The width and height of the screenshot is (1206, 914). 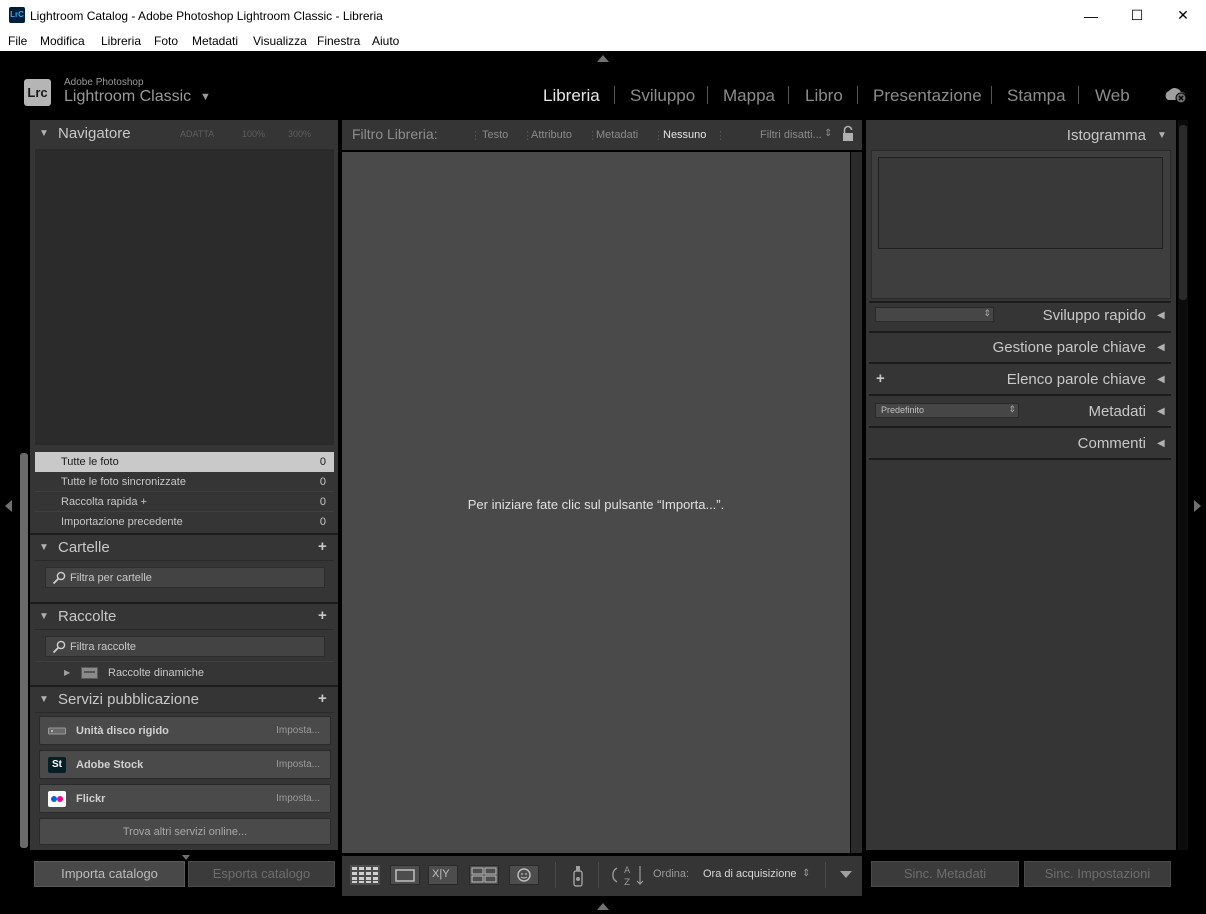 I want to click on module-sviluppo: Sviluppo, so click(x=662, y=96).